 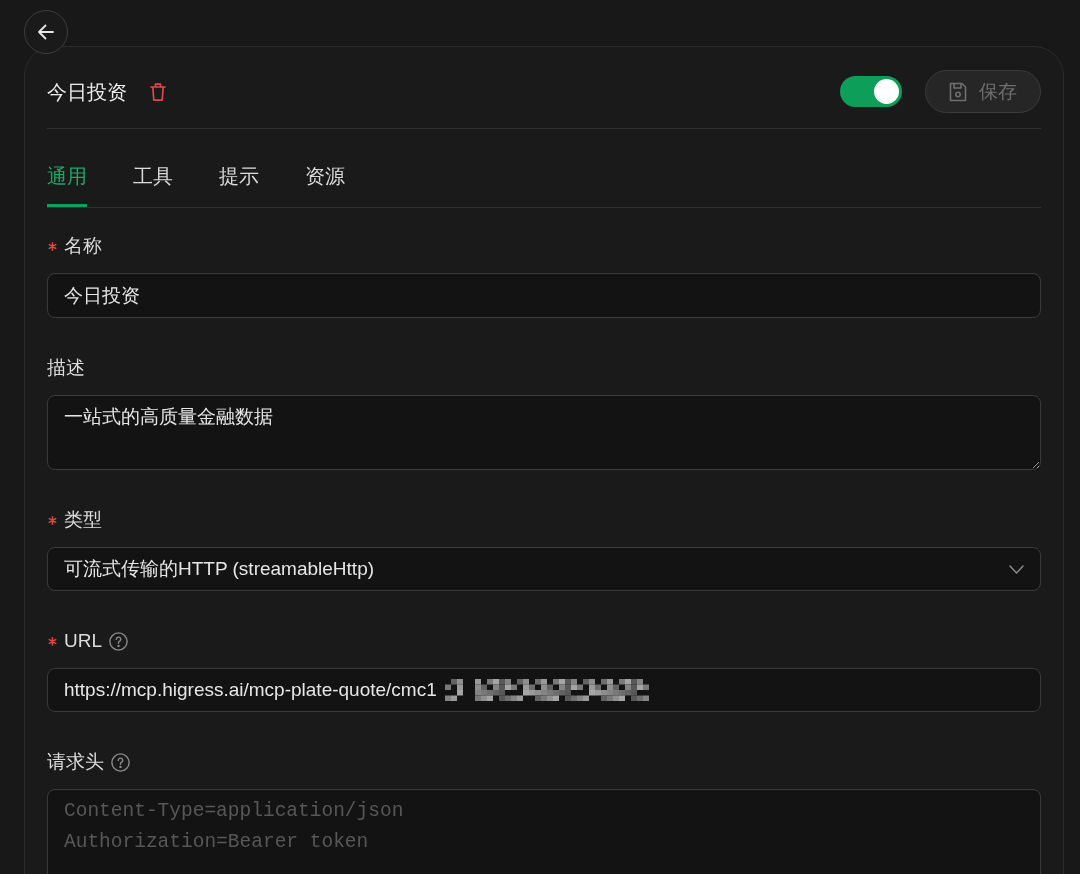 What do you see at coordinates (1016, 569) in the screenshot?
I see `chevron-down-icon` at bounding box center [1016, 569].